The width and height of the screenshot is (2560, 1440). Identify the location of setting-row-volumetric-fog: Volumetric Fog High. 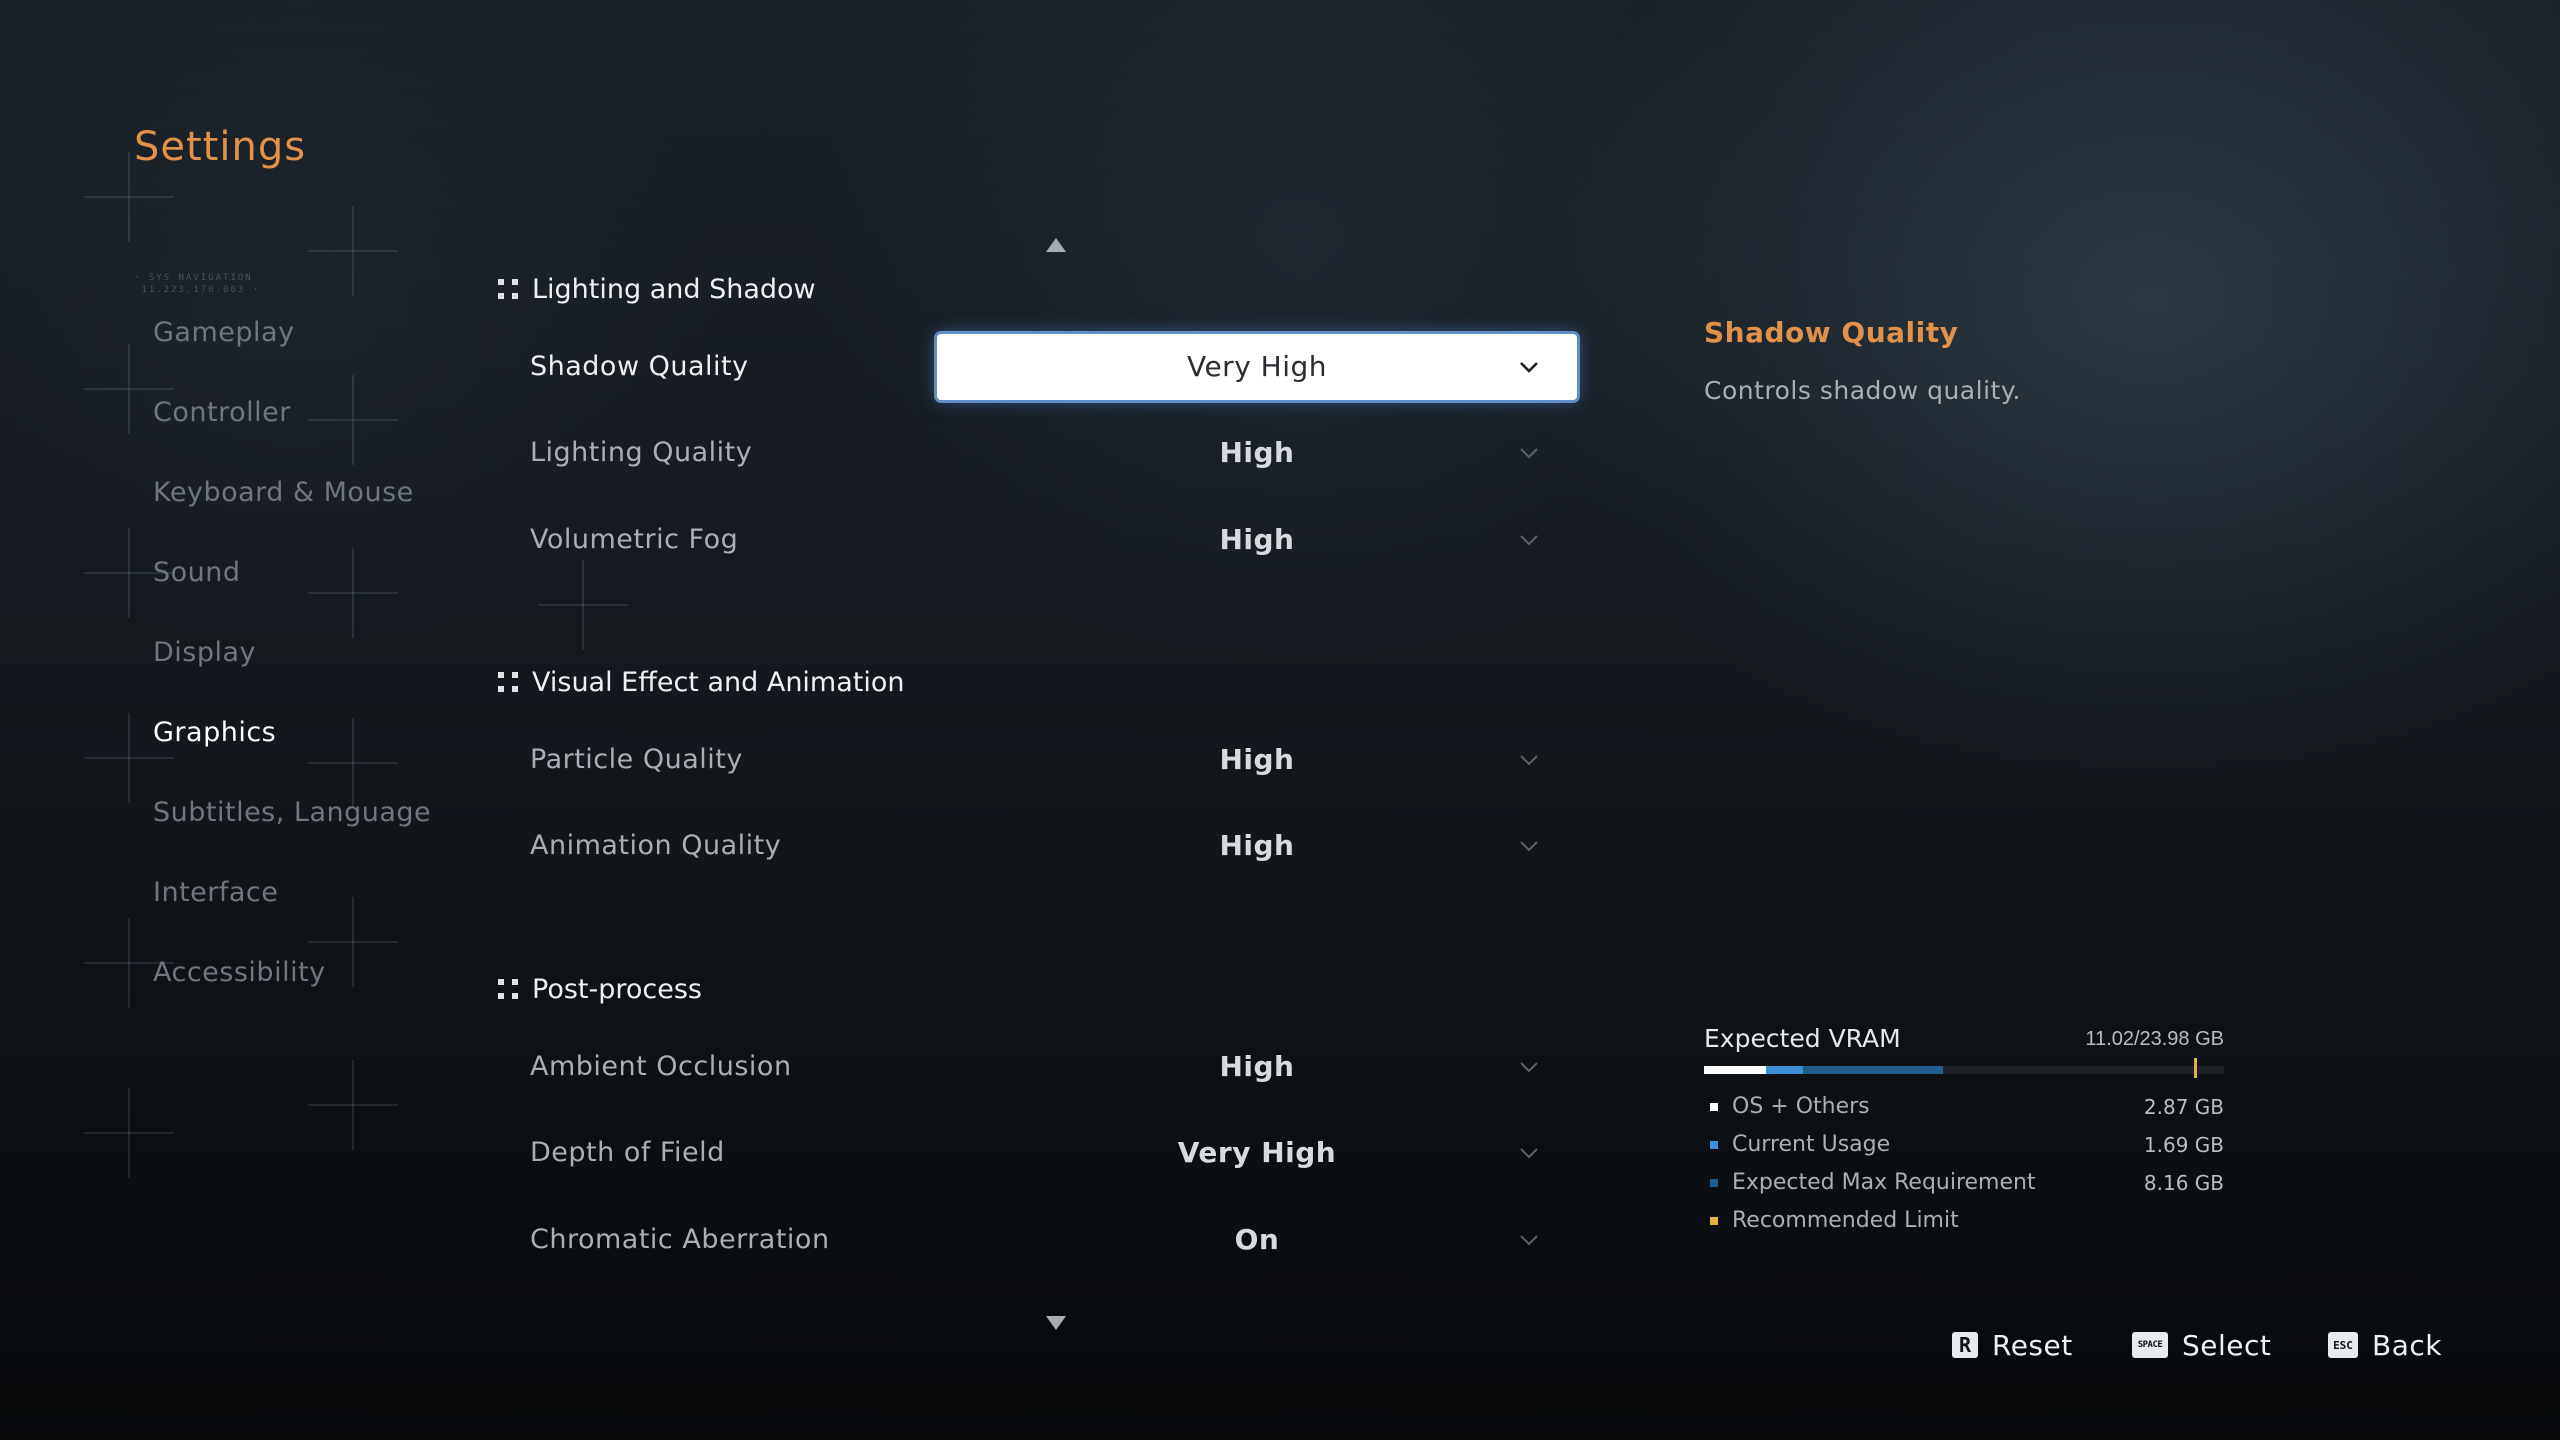
(1053, 540).